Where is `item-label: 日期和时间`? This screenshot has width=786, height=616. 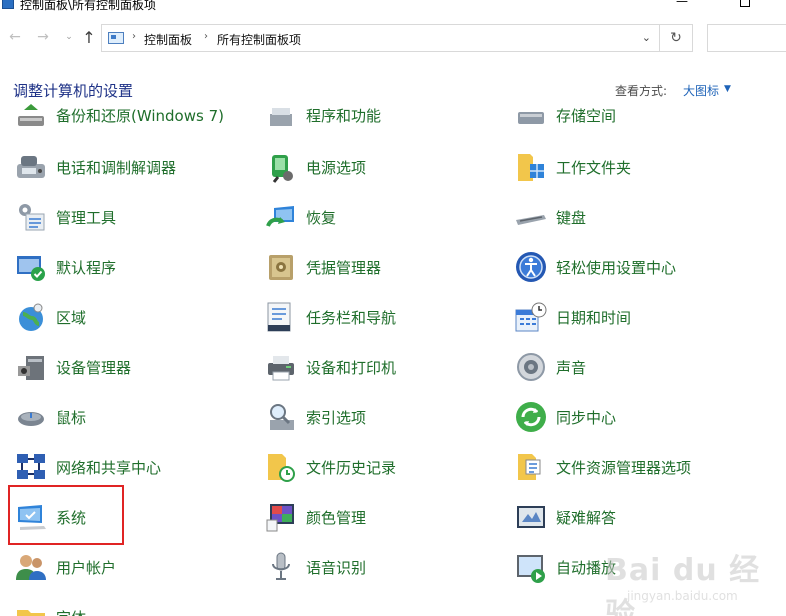
item-label: 日期和时间 is located at coordinates (594, 317).